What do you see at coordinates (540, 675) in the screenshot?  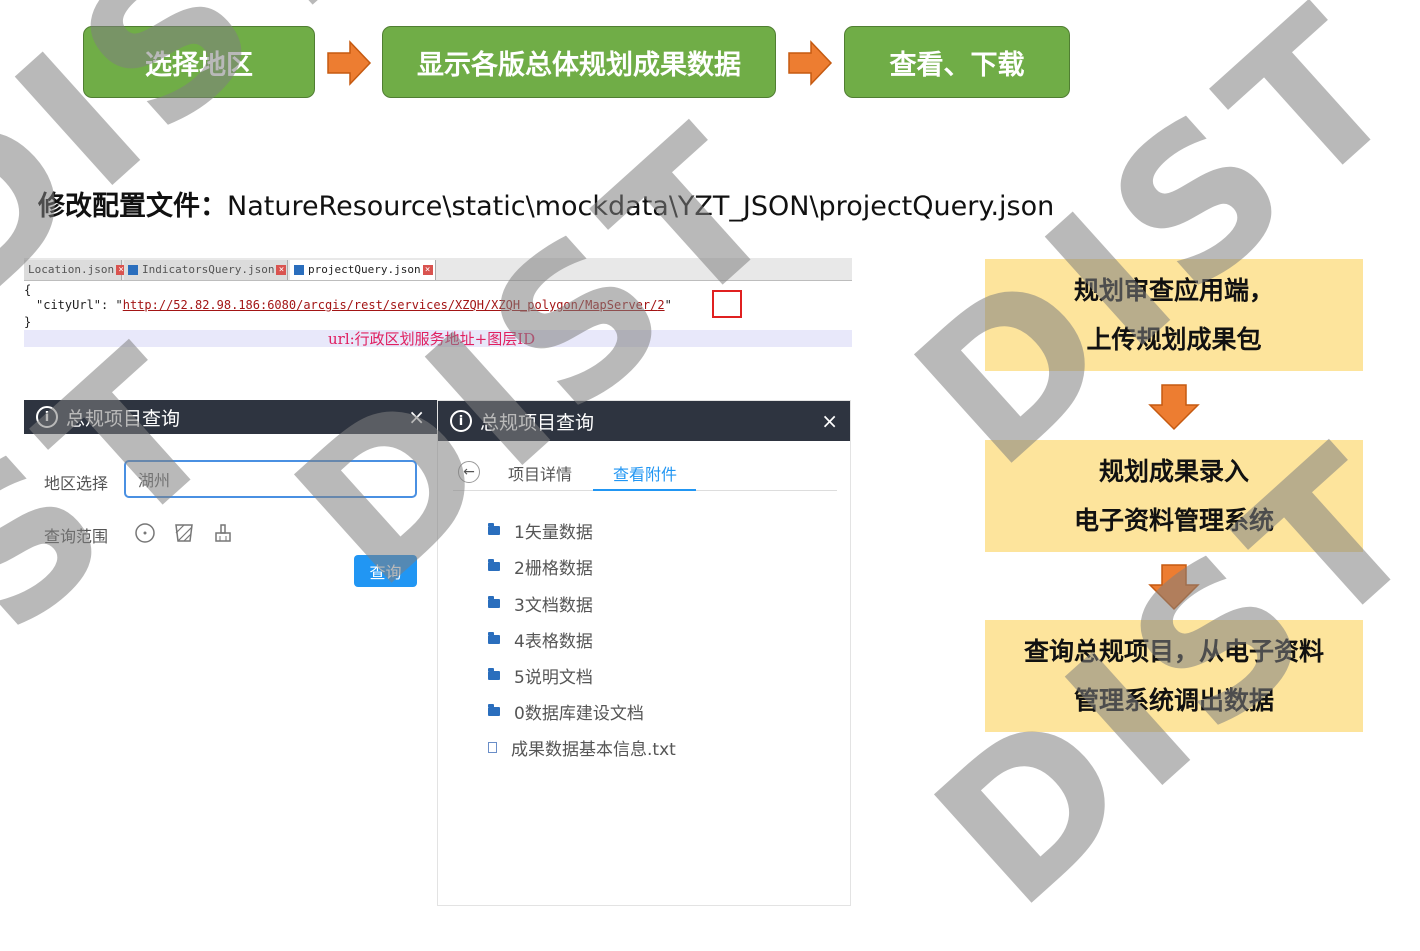 I see `file-item: 5说明文档` at bounding box center [540, 675].